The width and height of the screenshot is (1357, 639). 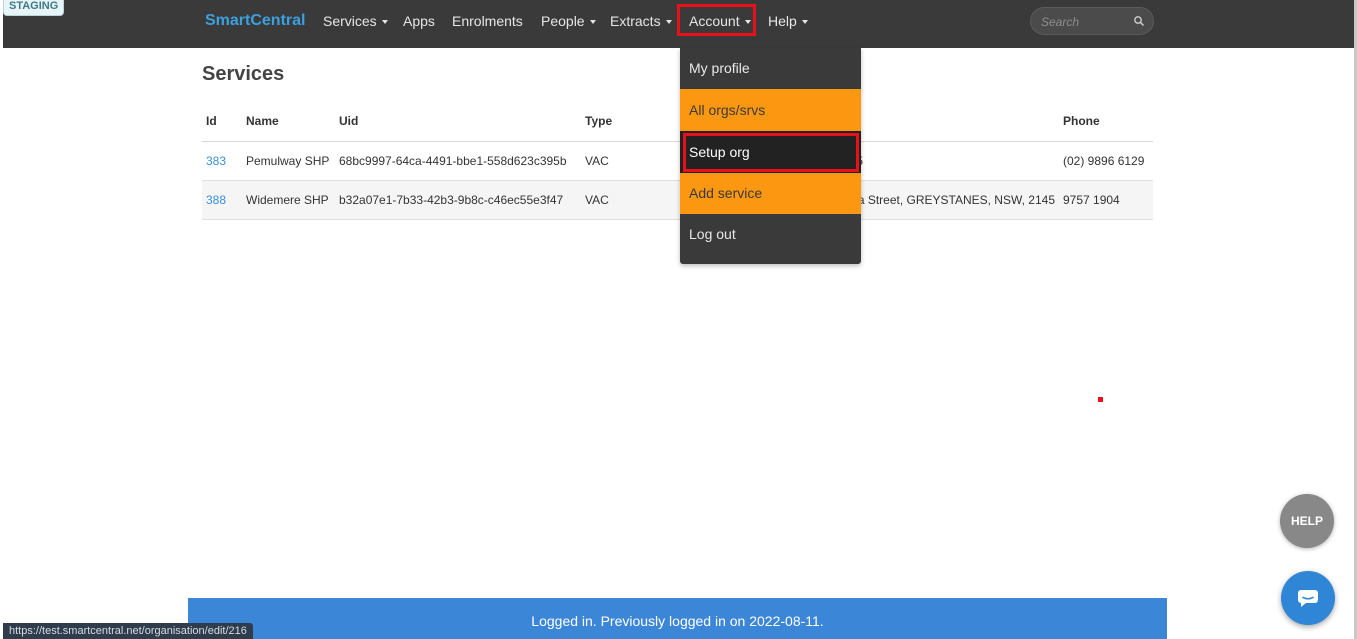 What do you see at coordinates (1307, 521) in the screenshot?
I see `help-button: HELP` at bounding box center [1307, 521].